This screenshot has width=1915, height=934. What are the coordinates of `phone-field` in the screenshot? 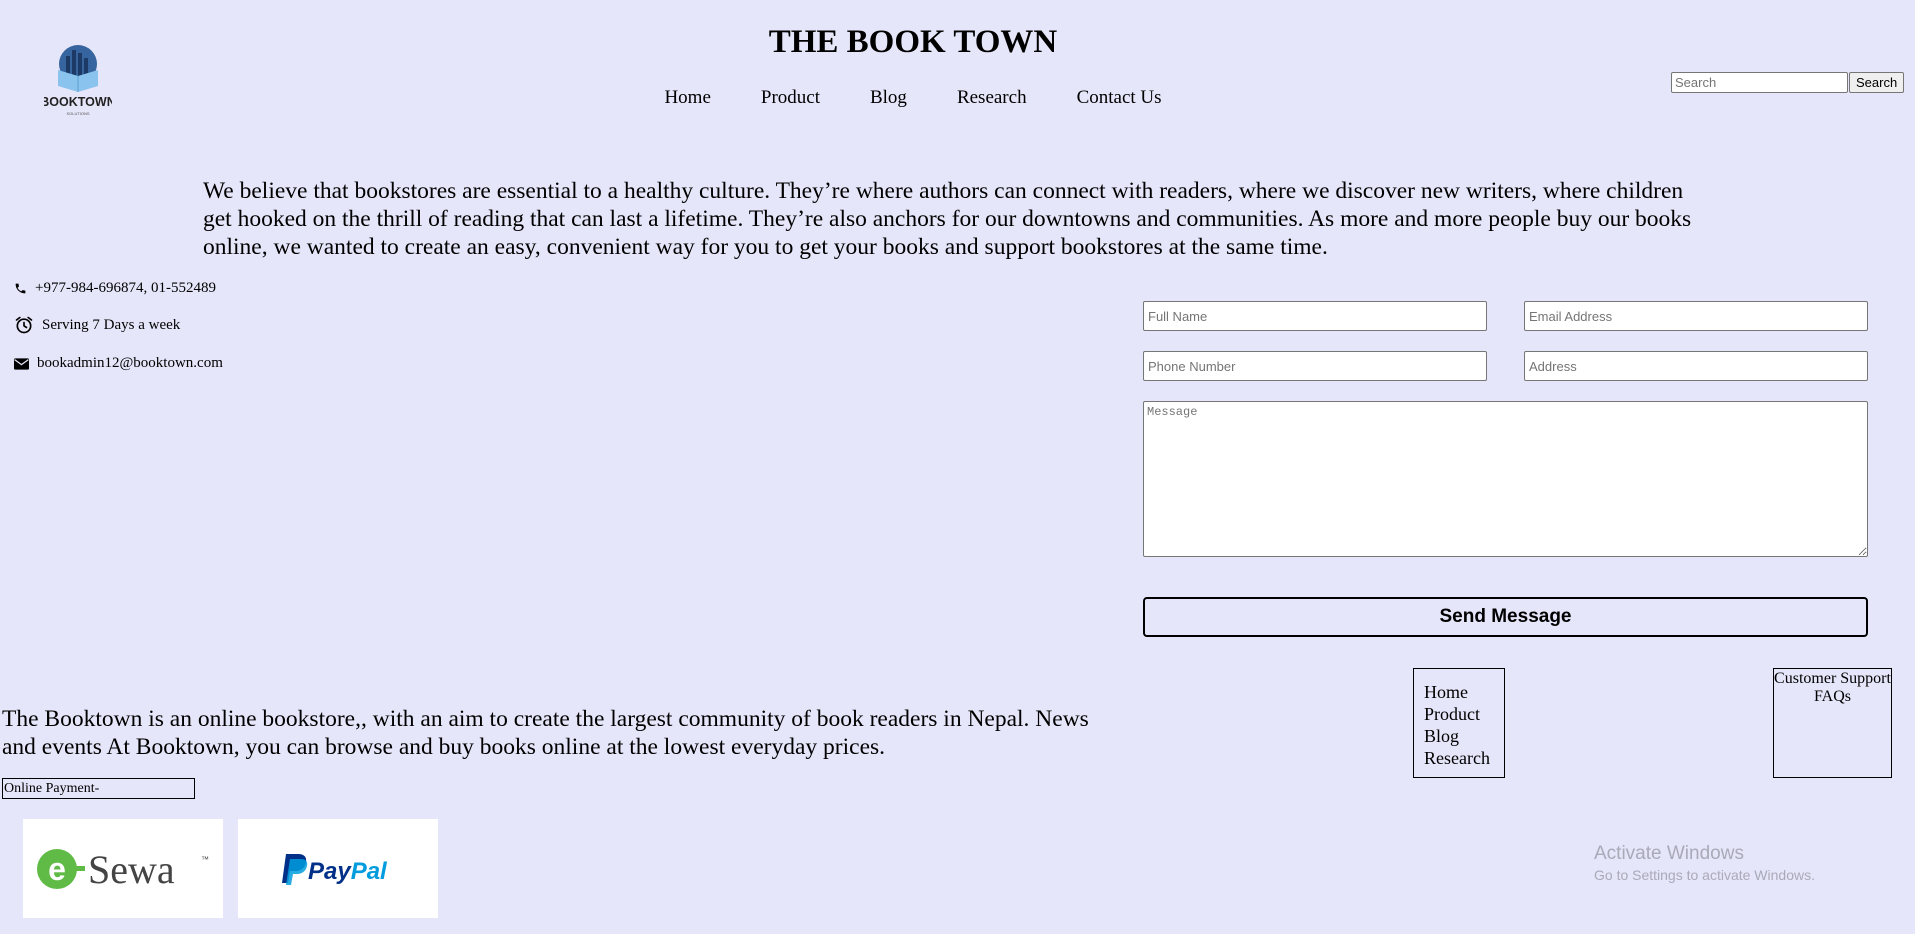 It's located at (1315, 366).